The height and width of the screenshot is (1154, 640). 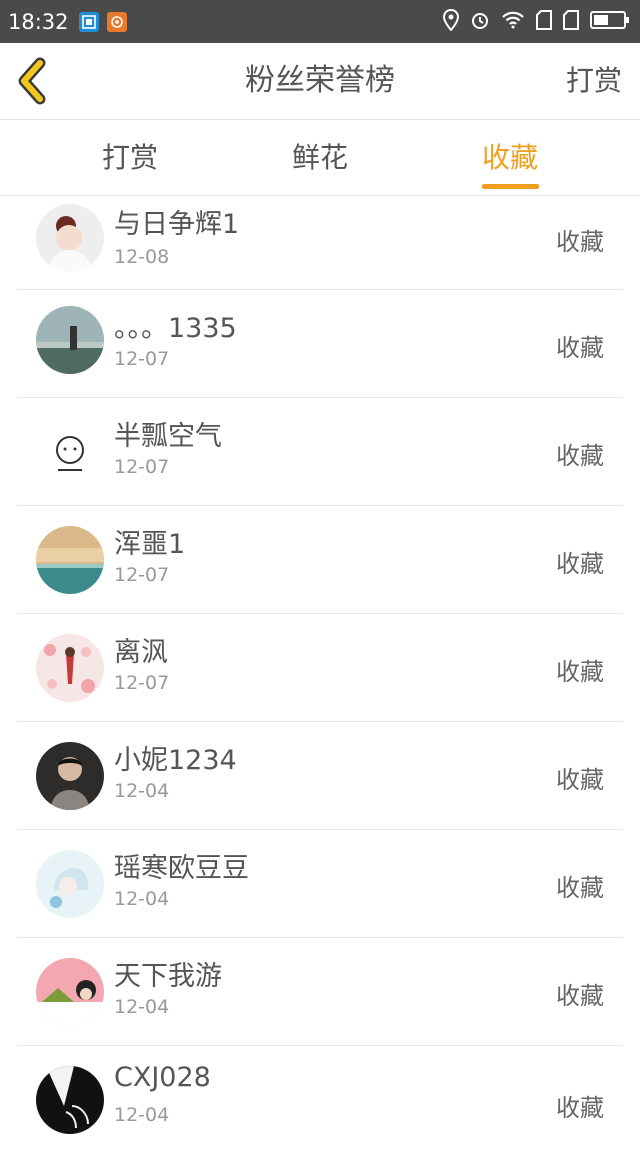 What do you see at coordinates (480, 22) in the screenshot?
I see `alarm-icon` at bounding box center [480, 22].